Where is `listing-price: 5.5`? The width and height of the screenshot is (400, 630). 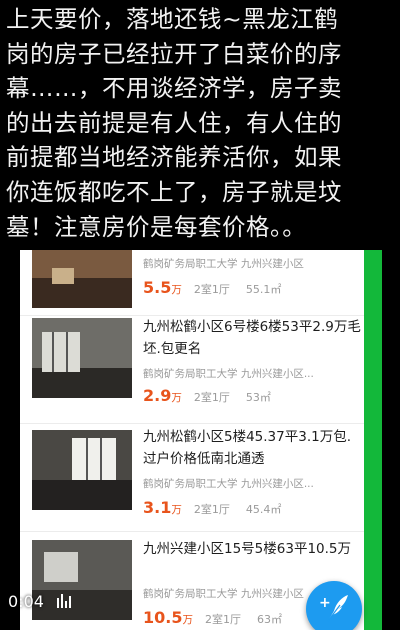 listing-price: 5.5 is located at coordinates (157, 287).